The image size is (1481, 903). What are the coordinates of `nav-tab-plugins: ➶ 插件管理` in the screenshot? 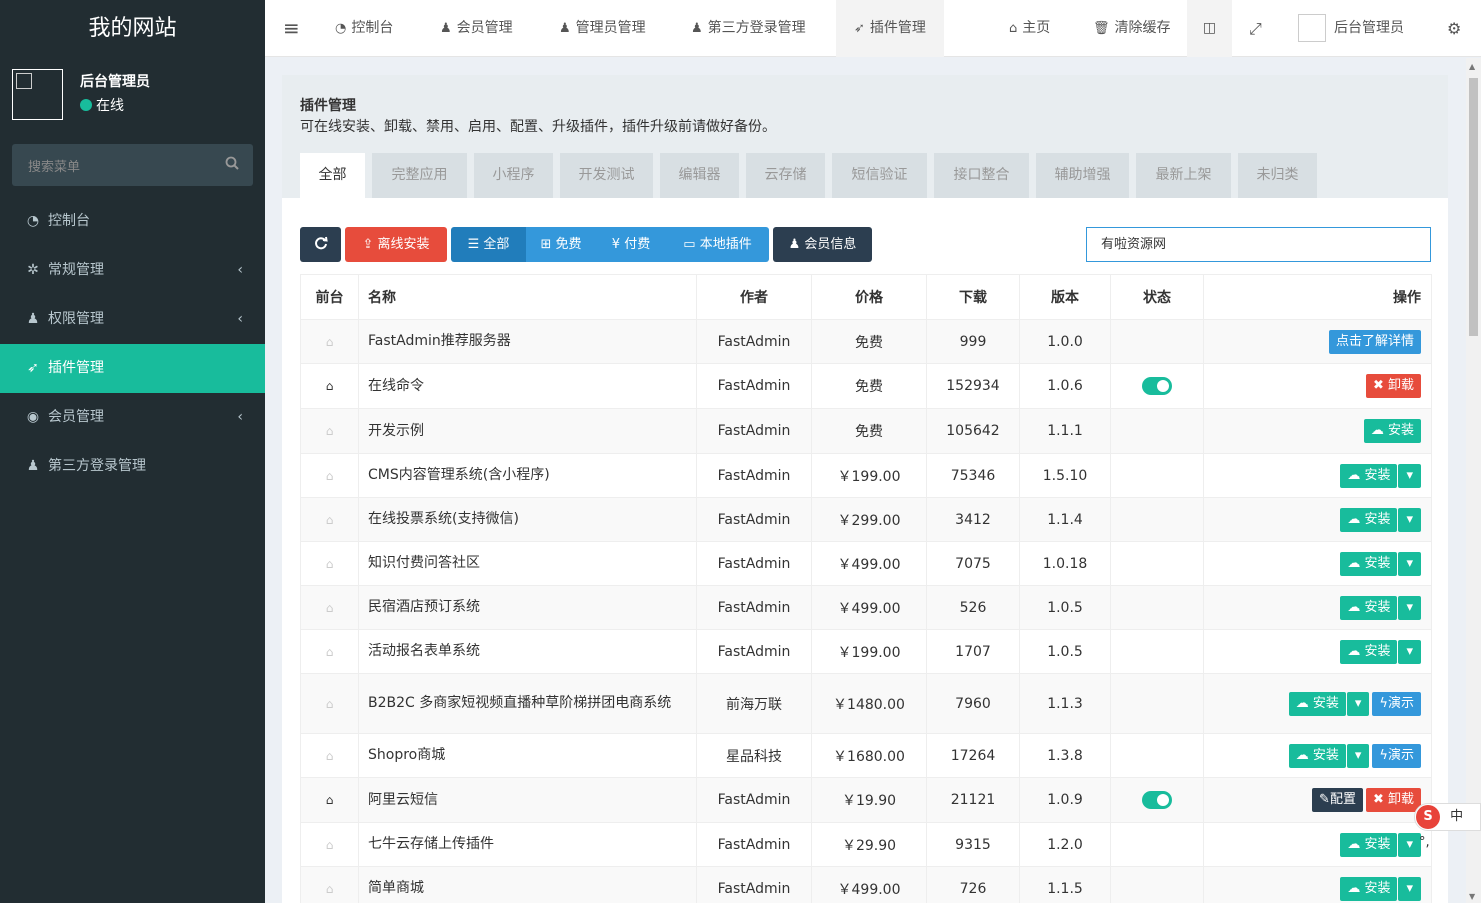 It's located at (890, 28).